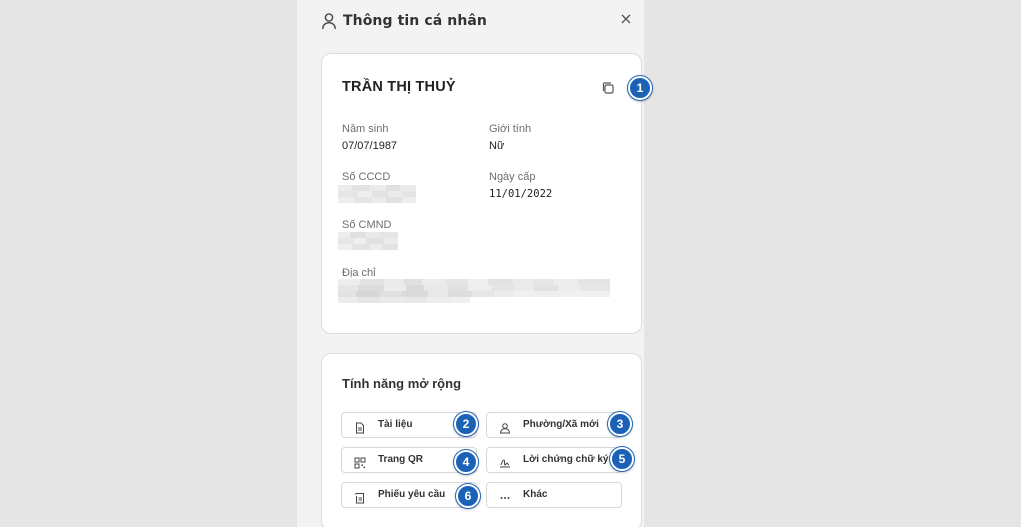 The image size is (1021, 527). Describe the element at coordinates (535, 494) in the screenshot. I see `more-label: Khác` at that location.